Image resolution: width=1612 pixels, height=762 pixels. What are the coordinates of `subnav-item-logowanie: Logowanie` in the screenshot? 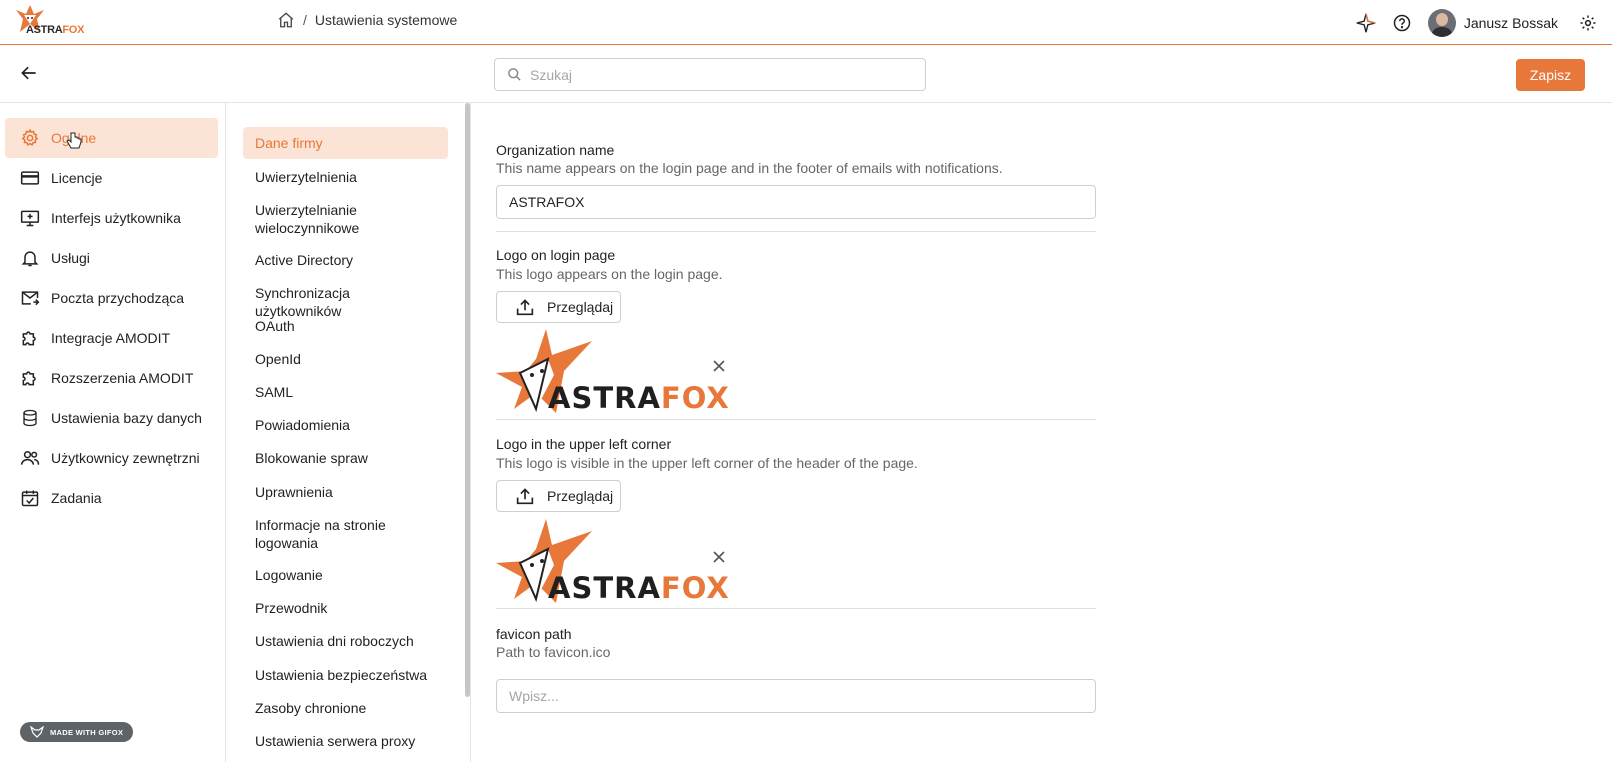 It's located at (345, 575).